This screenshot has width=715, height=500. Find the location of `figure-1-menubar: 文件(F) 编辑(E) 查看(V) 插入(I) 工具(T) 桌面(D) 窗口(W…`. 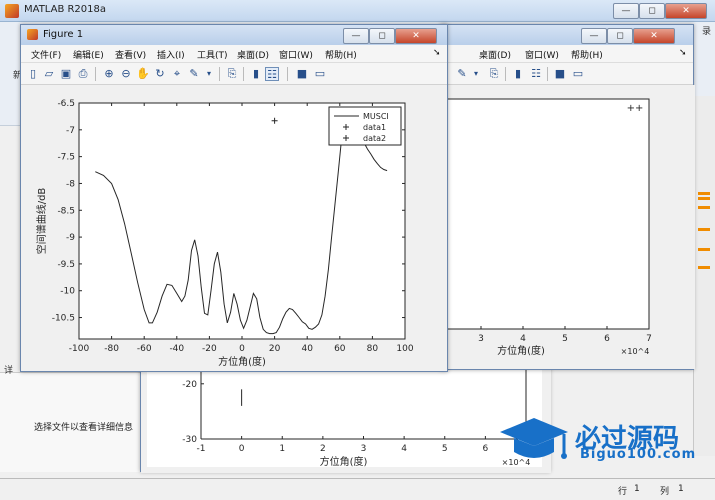

figure-1-menubar: 文件(F) 编辑(E) 查看(V) 插入(I) 工具(T) 桌面(D) 窗口(W… is located at coordinates (234, 54).